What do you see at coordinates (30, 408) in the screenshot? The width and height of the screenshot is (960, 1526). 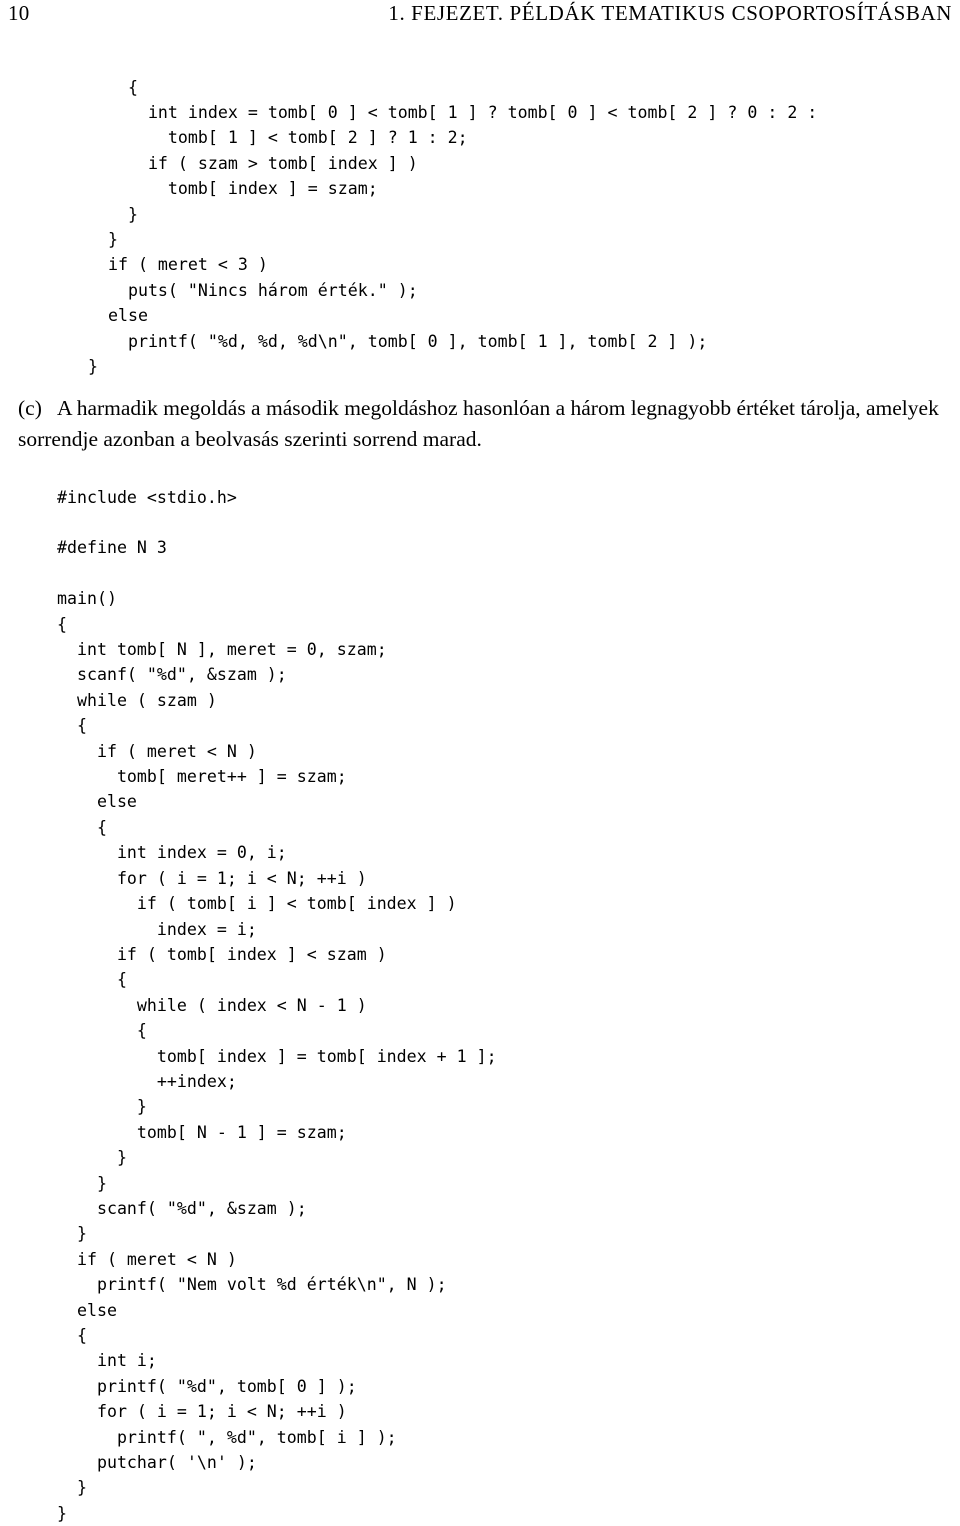 I see `list-item-marker: (c)` at bounding box center [30, 408].